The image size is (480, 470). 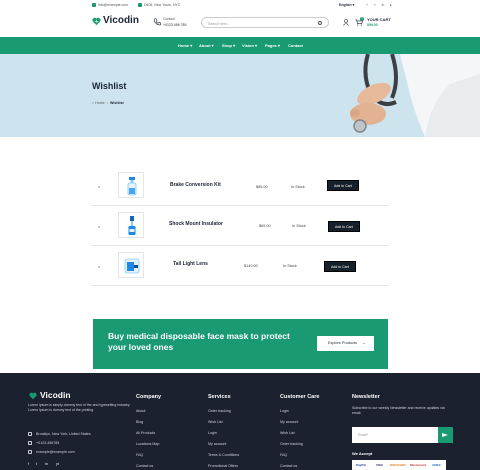 What do you see at coordinates (295, 45) in the screenshot?
I see `nav-contact: Contact` at bounding box center [295, 45].